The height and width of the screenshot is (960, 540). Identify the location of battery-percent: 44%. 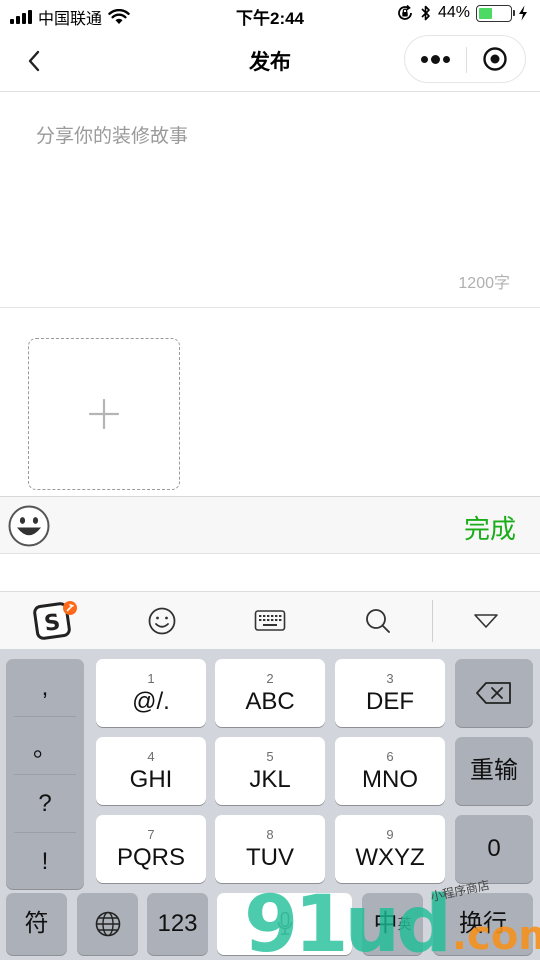
(453, 12).